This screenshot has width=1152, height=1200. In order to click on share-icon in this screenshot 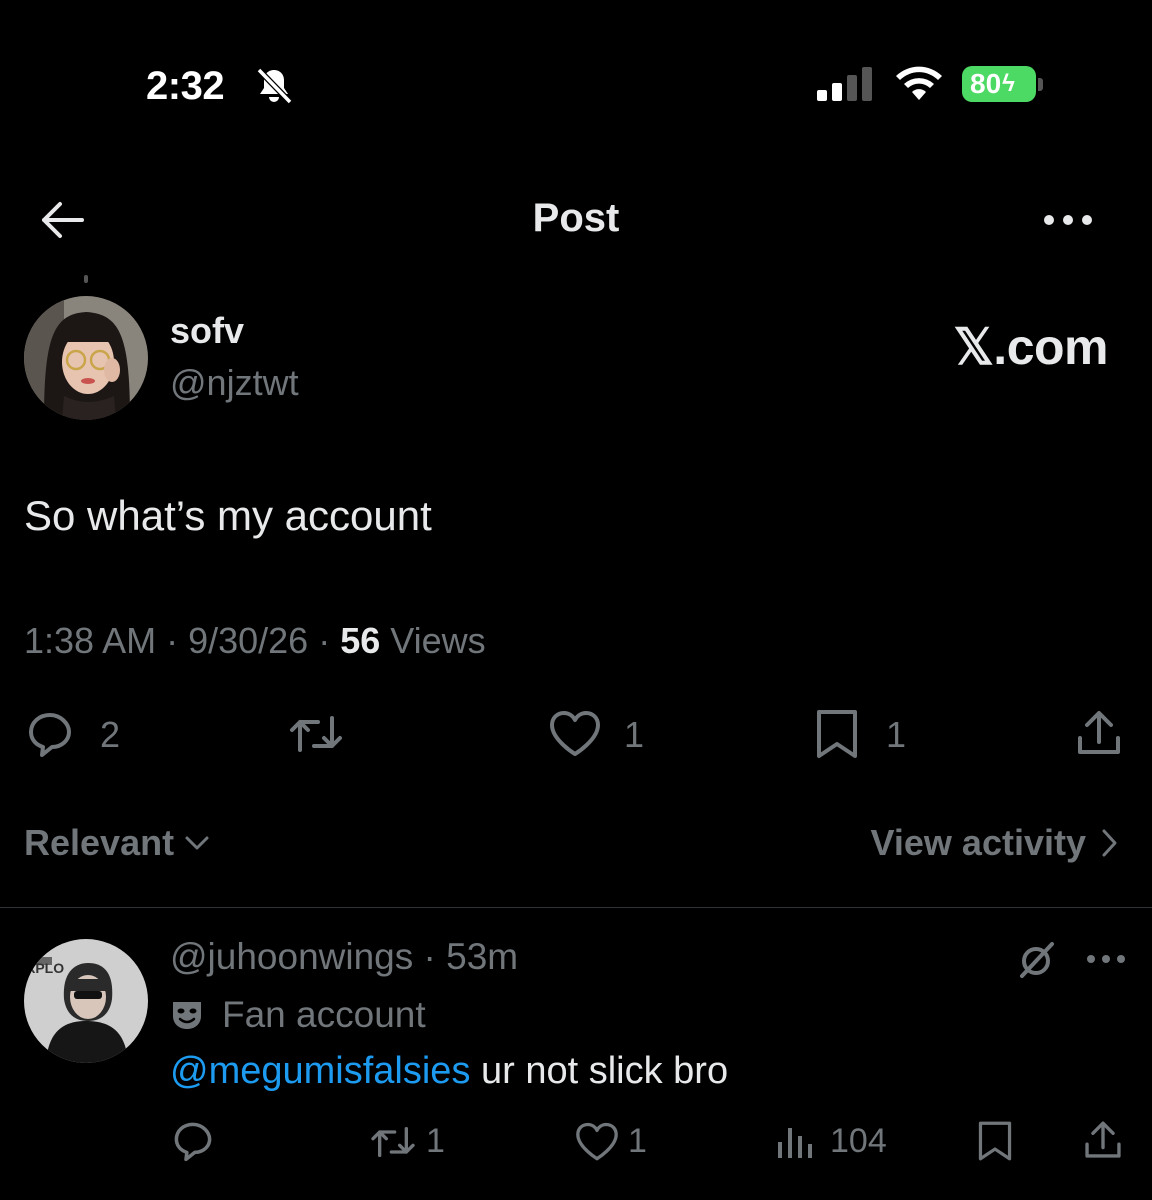, I will do `click(1099, 733)`.